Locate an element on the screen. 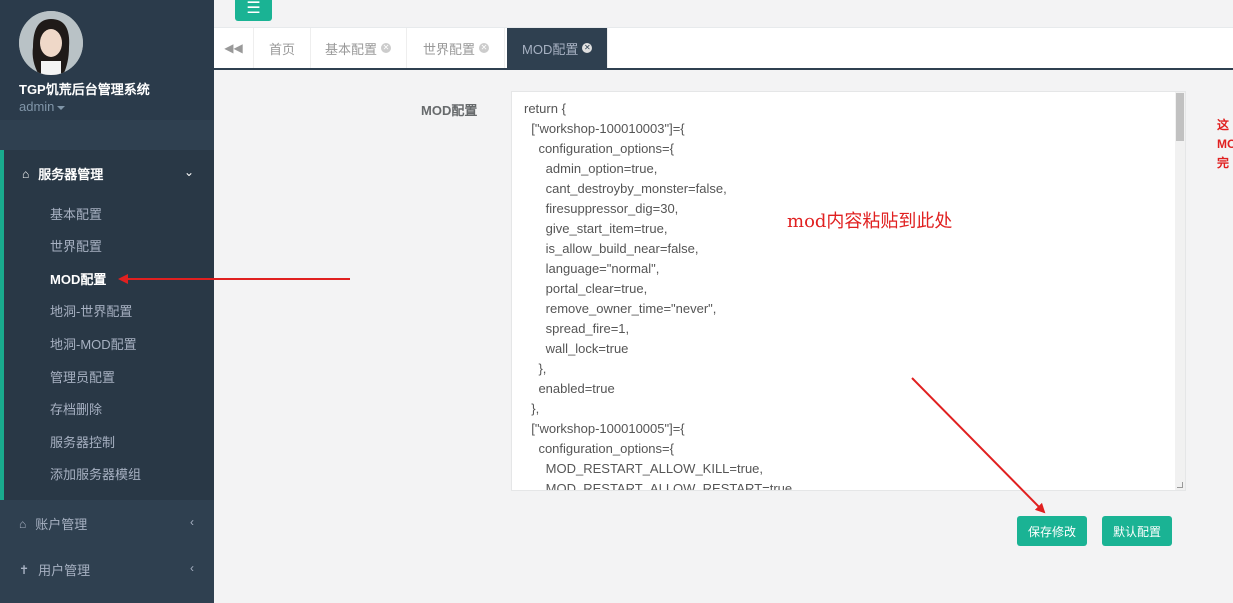 The height and width of the screenshot is (603, 1233). nav-account-management: ⌂ 账户管理 is located at coordinates (53, 523).